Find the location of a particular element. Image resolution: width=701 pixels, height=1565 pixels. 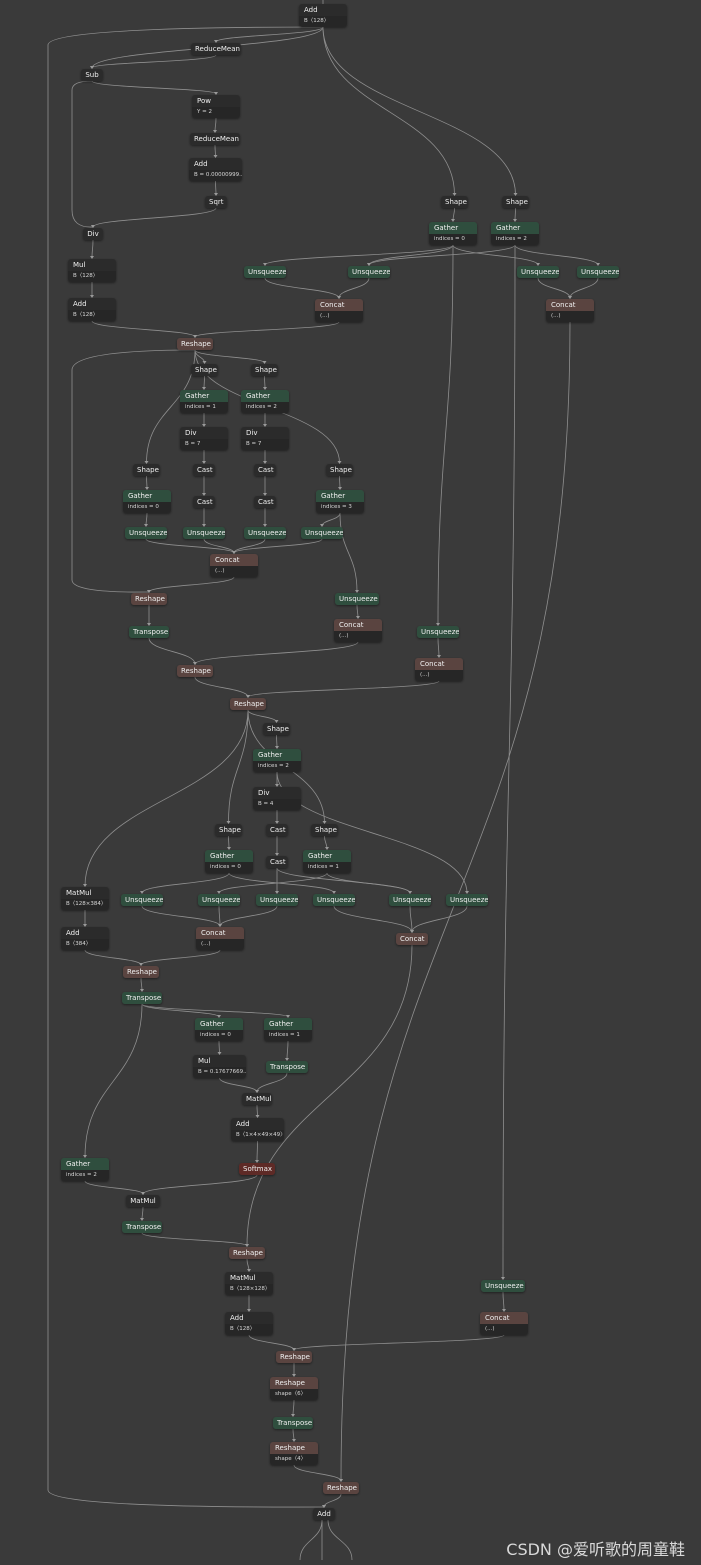

node-concat: Concat is located at coordinates (412, 939).